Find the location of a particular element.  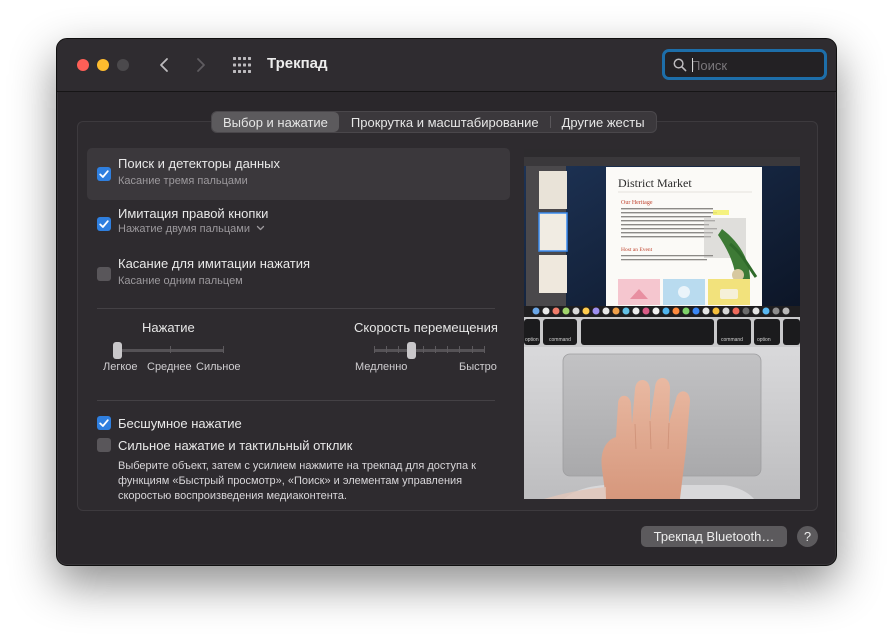

secondary-click-checkbox is located at coordinates (104, 224).